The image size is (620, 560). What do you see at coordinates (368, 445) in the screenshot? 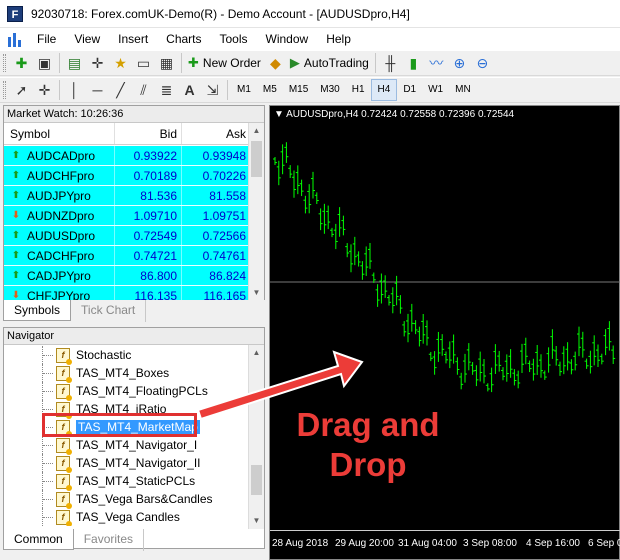
I see `drag-and-drop-caption: Drag and Drop` at bounding box center [368, 445].